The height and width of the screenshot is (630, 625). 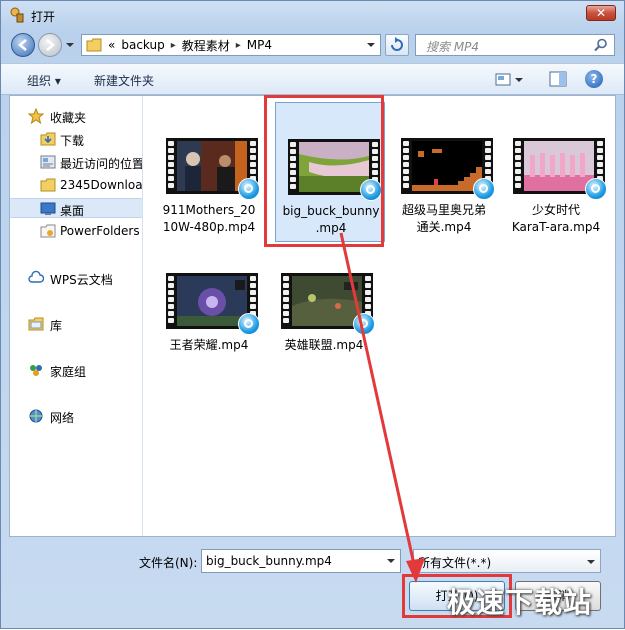 I want to click on file-name: 超级马里奥兄弟 通关.mp4, so click(x=443, y=218).